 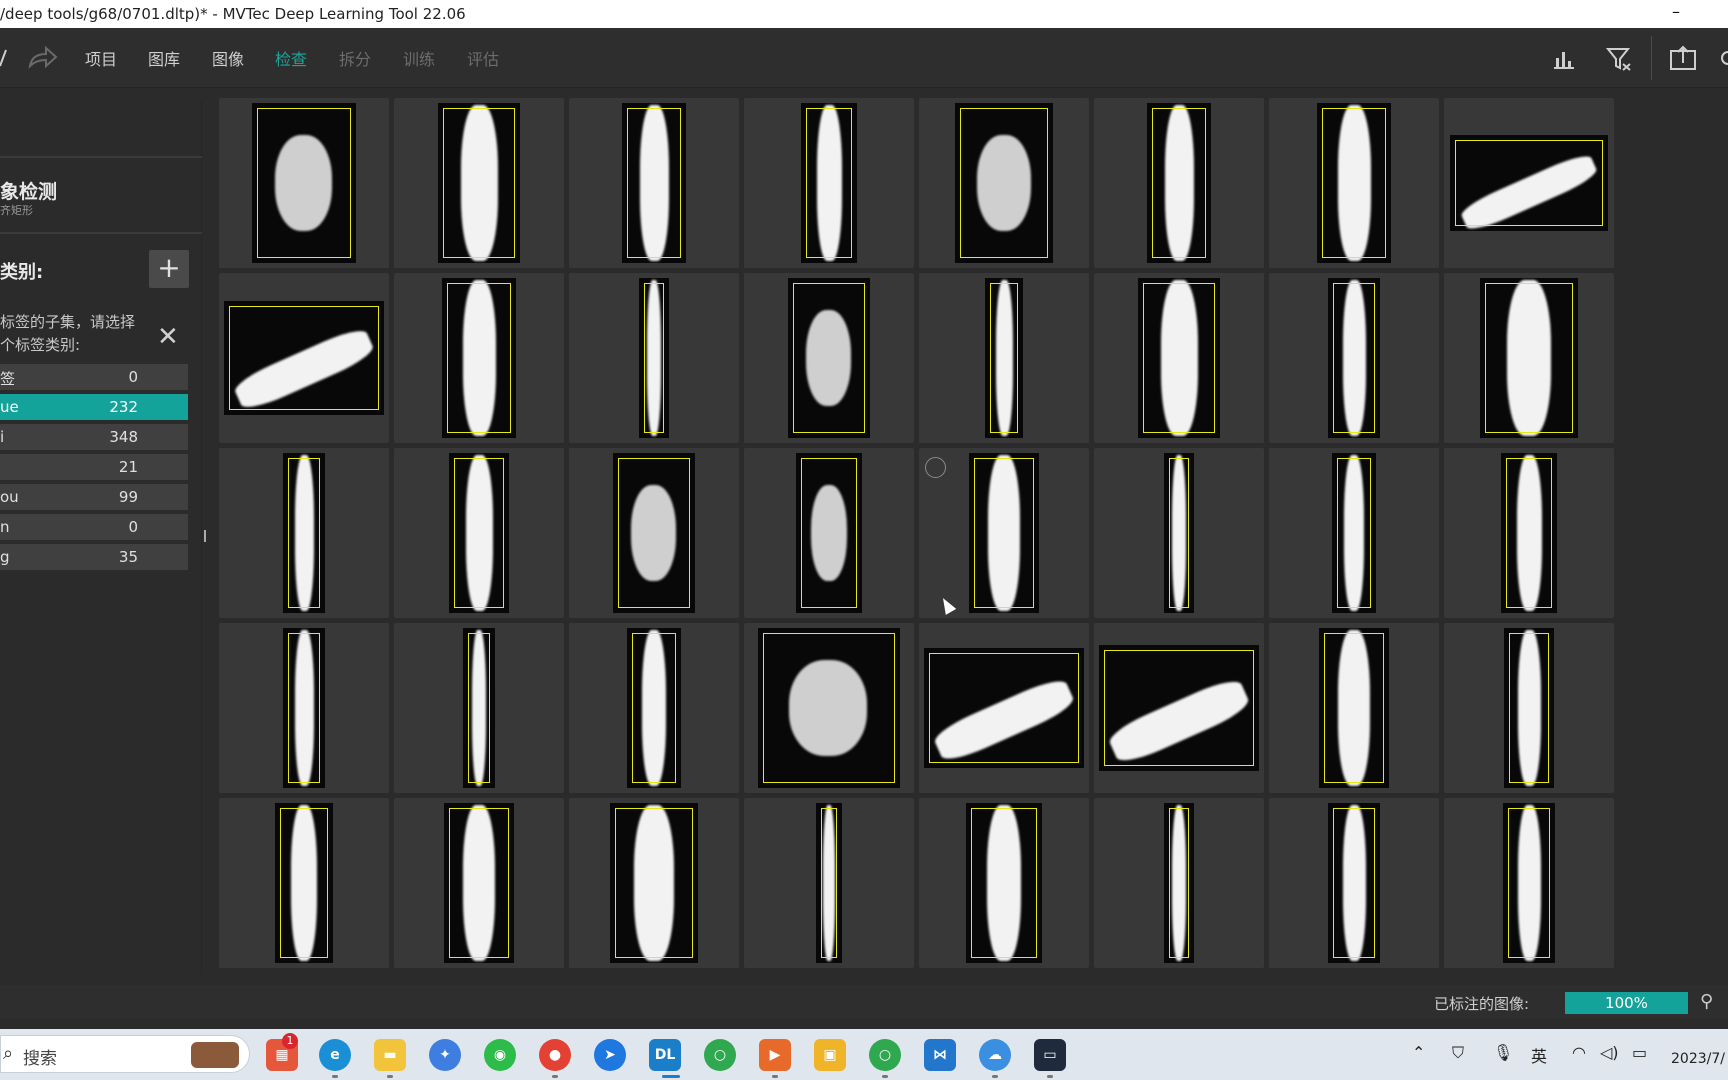 What do you see at coordinates (610, 1055) in the screenshot?
I see `dingtalk-icon: ➤` at bounding box center [610, 1055].